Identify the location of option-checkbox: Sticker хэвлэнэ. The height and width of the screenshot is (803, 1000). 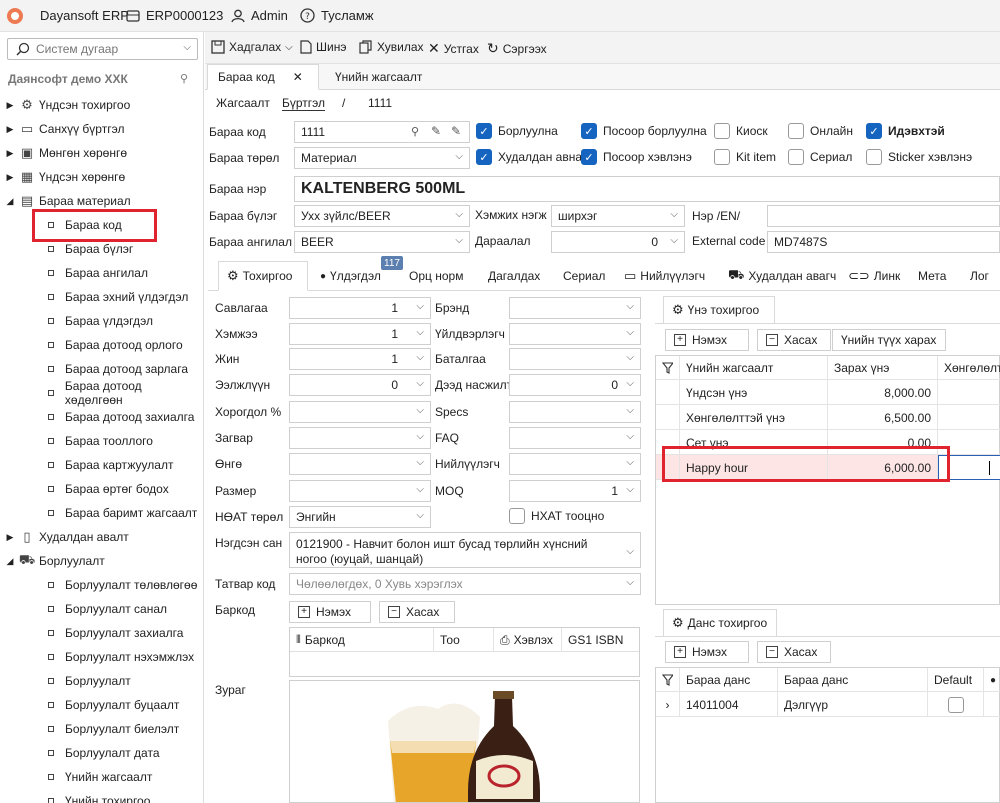
(919, 157).